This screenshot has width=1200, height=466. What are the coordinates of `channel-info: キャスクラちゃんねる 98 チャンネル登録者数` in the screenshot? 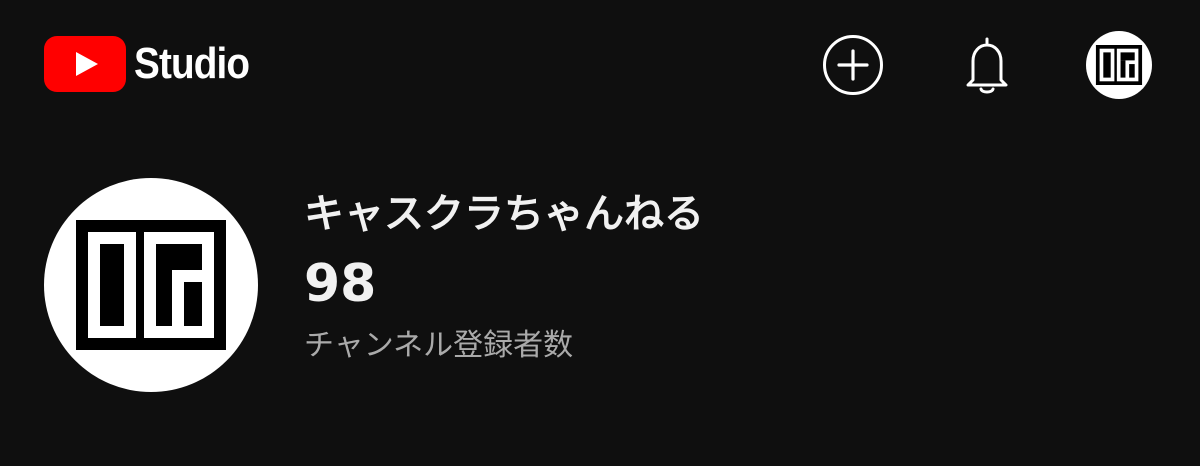 It's located at (504, 277).